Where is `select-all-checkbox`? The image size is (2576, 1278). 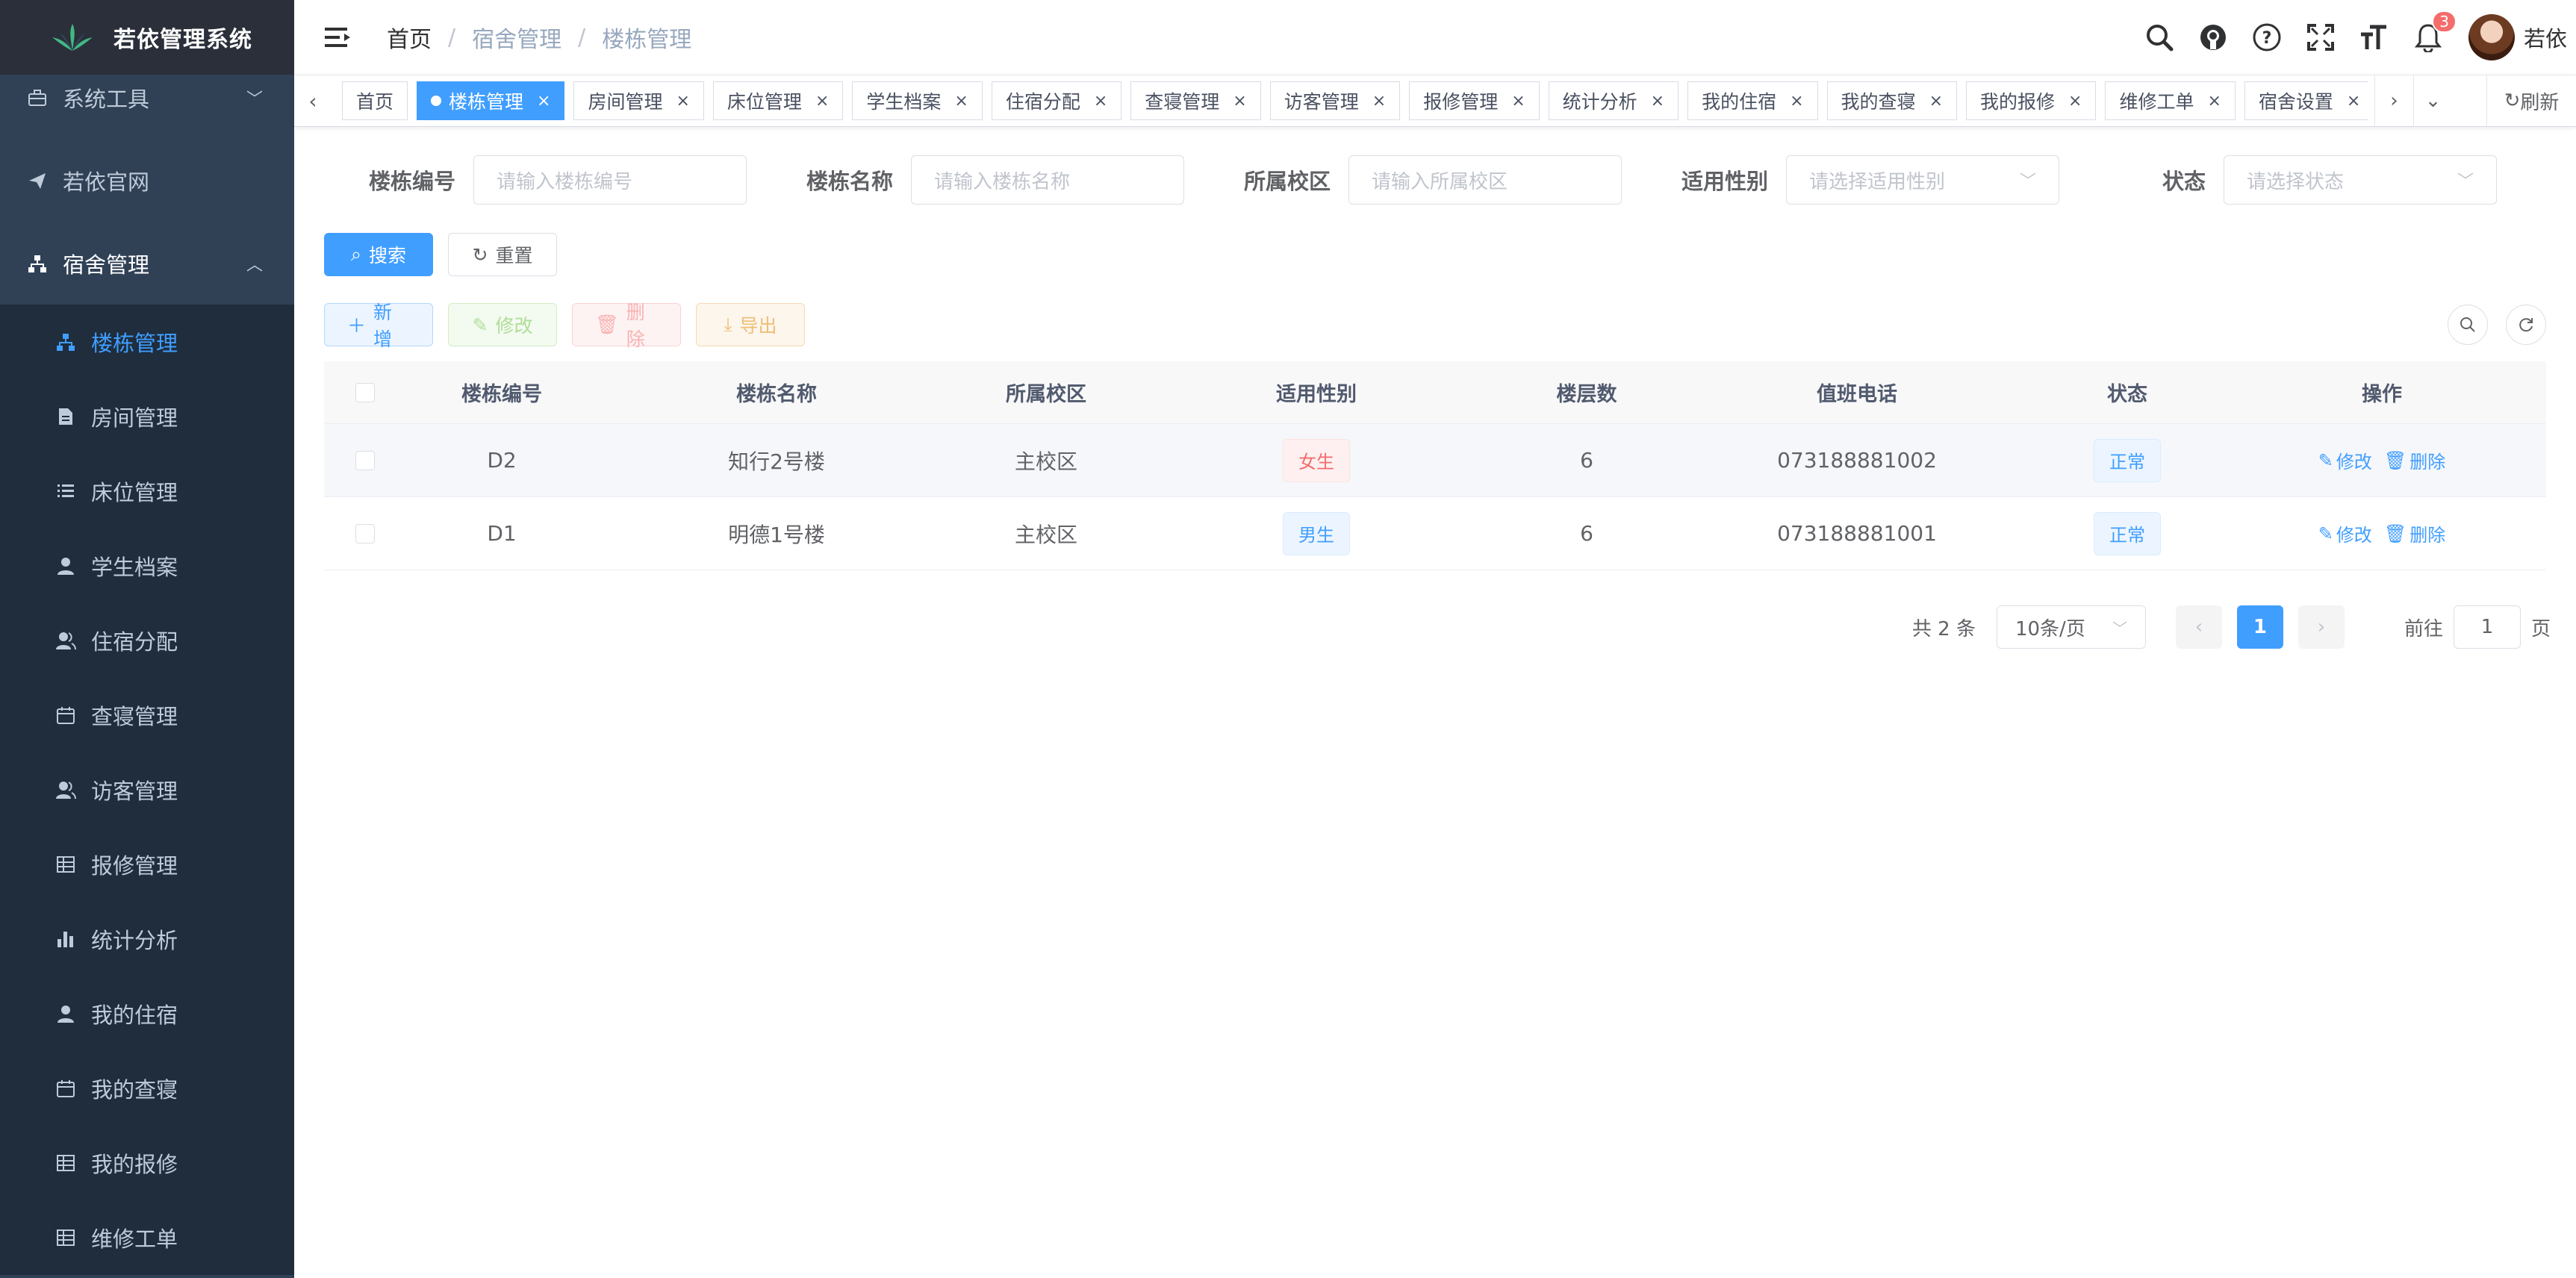
select-all-checkbox is located at coordinates (365, 392).